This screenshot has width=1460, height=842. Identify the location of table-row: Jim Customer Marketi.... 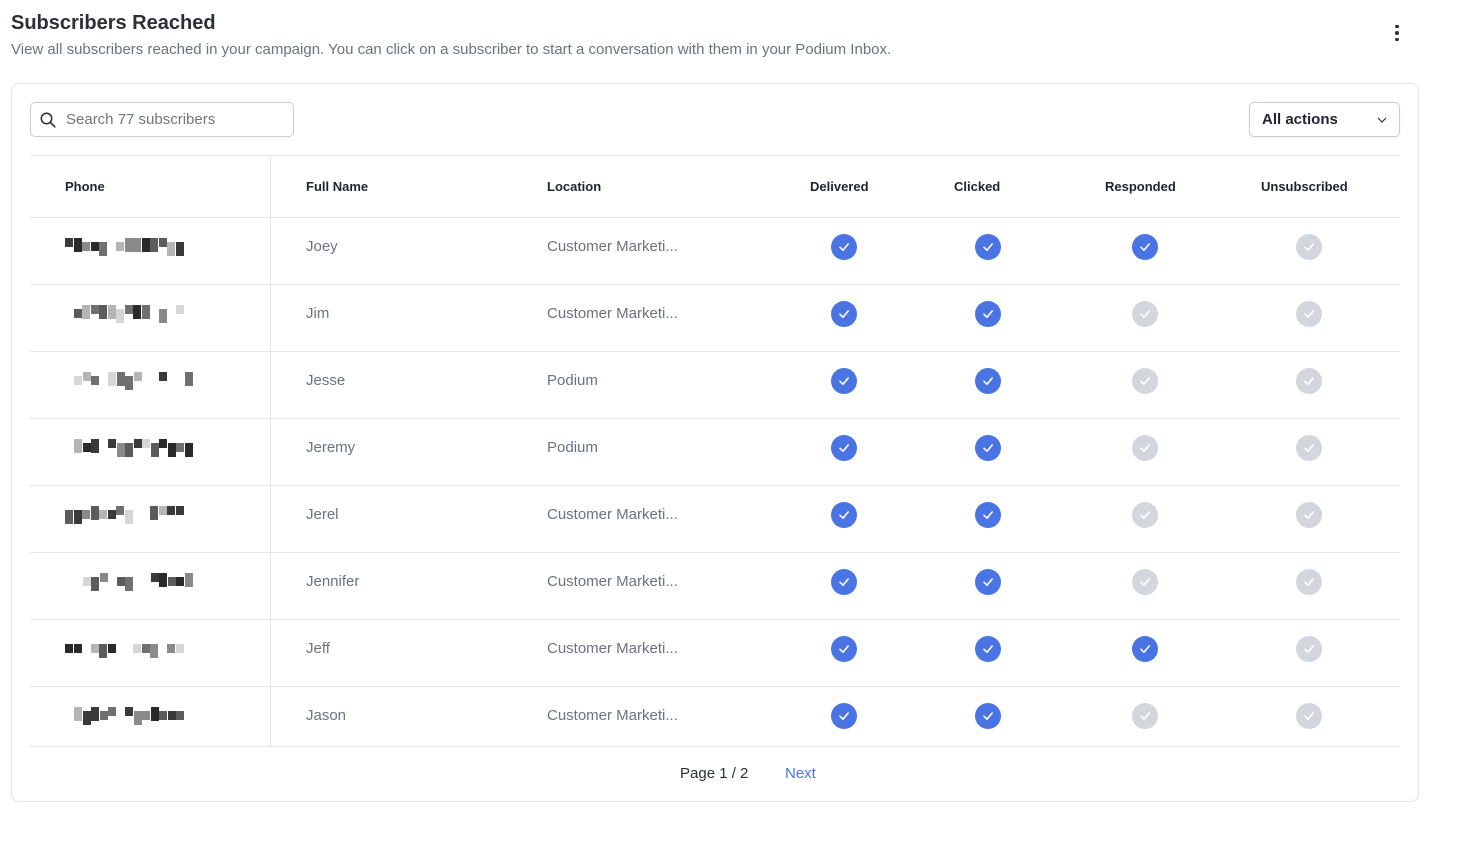
(715, 318).